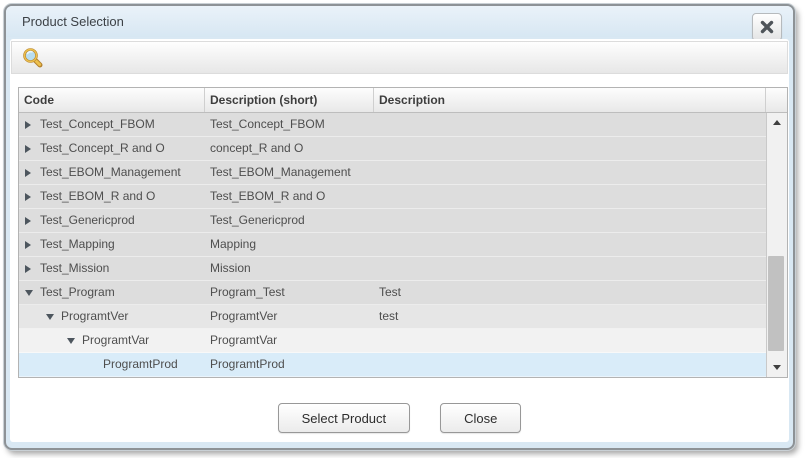 The height and width of the screenshot is (458, 805). I want to click on tree-row: Test_Concept_R and O concept_R and O, so click(393, 149).